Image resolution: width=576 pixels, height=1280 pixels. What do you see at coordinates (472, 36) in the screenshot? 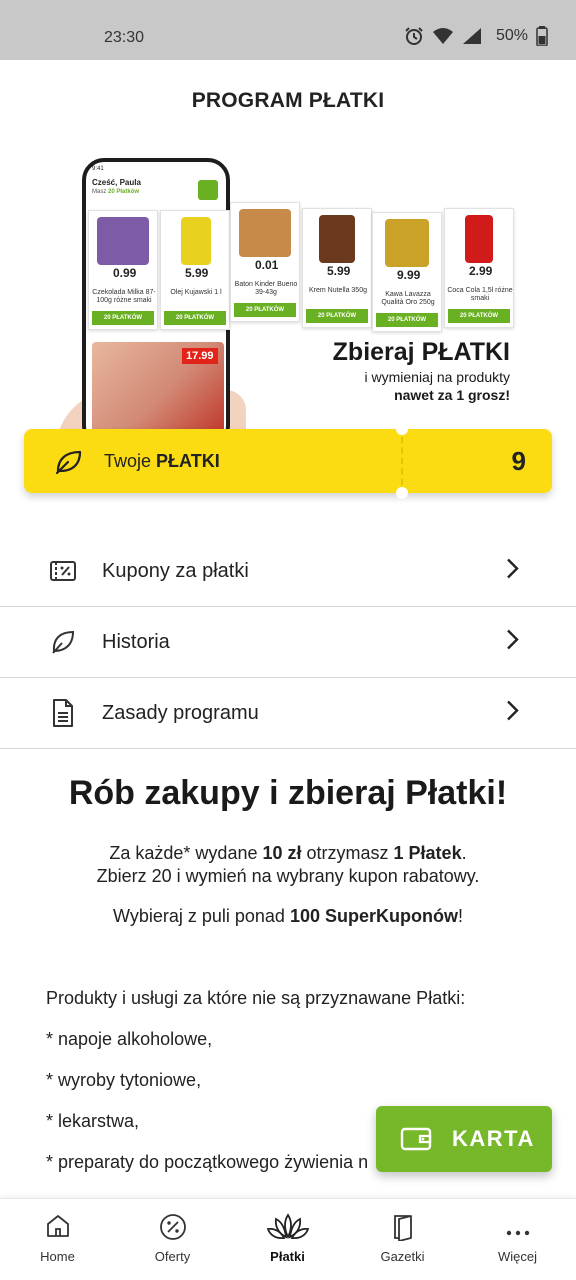
I see `signal-icon` at bounding box center [472, 36].